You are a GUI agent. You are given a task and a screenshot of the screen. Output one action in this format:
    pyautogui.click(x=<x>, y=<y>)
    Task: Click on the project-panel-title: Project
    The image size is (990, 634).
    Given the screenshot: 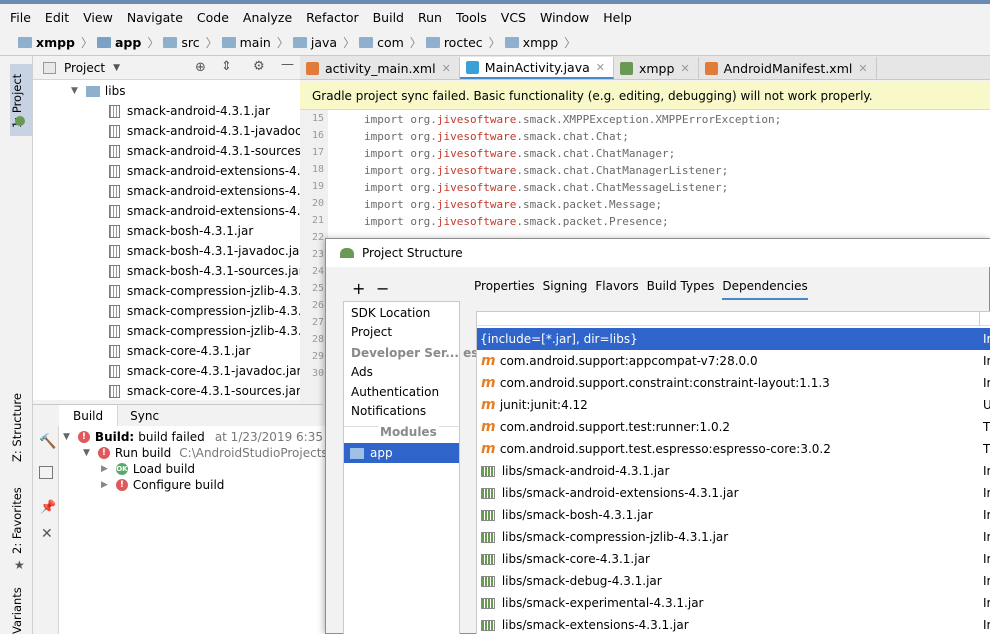 What is the action you would take?
    pyautogui.click(x=84, y=68)
    